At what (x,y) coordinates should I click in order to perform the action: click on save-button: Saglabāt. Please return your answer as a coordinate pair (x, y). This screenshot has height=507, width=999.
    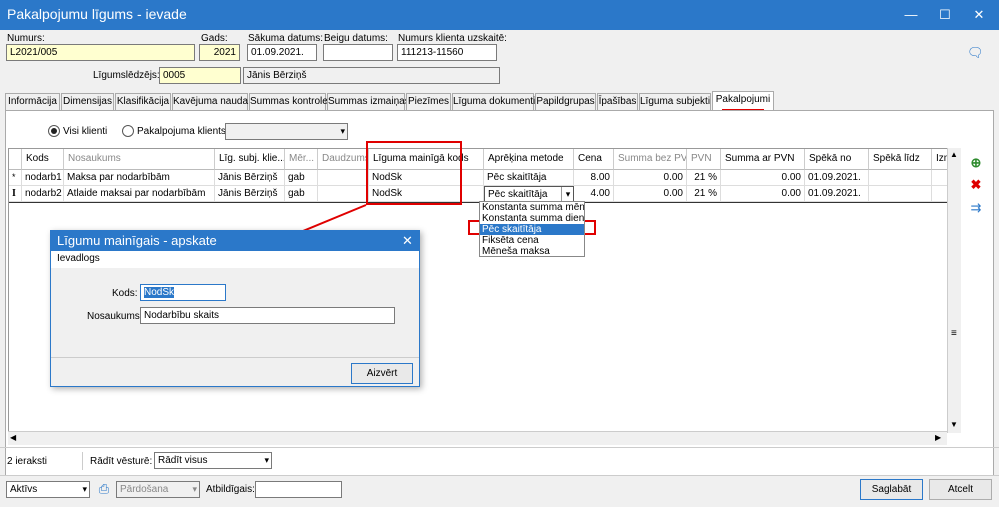
    Looking at the image, I should click on (891, 489).